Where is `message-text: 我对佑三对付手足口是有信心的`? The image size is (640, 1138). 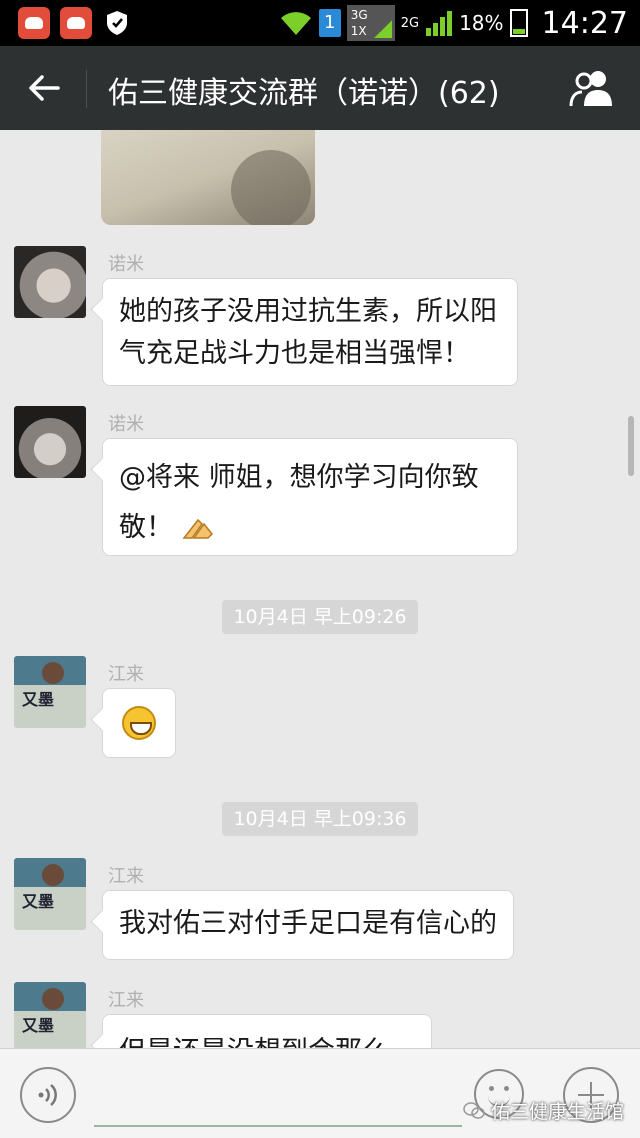
message-text: 我对佑三对付手足口是有信心的 is located at coordinates (308, 923).